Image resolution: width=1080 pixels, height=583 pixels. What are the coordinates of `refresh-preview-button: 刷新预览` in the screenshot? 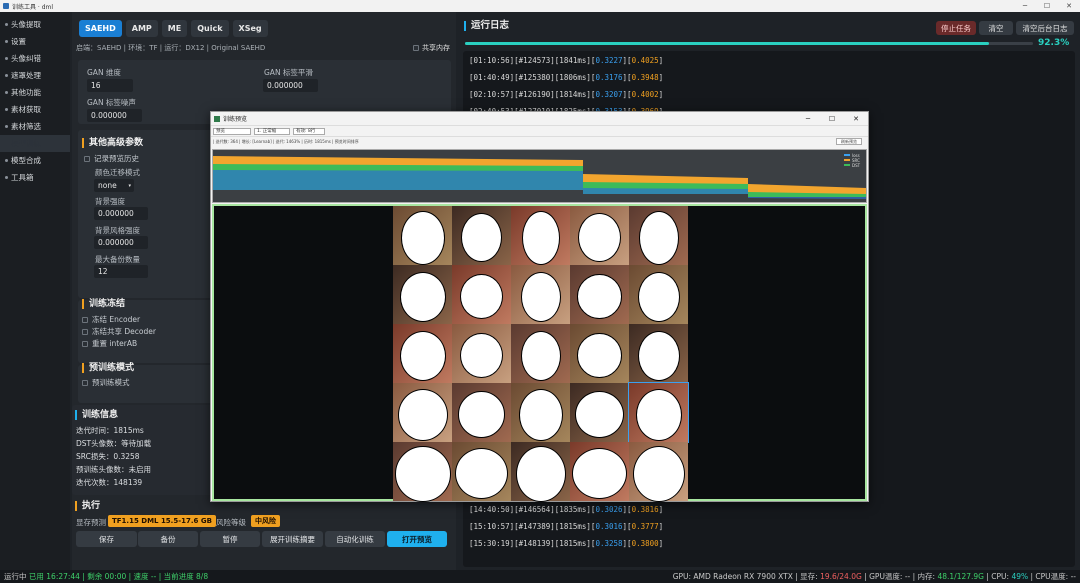 It's located at (849, 141).